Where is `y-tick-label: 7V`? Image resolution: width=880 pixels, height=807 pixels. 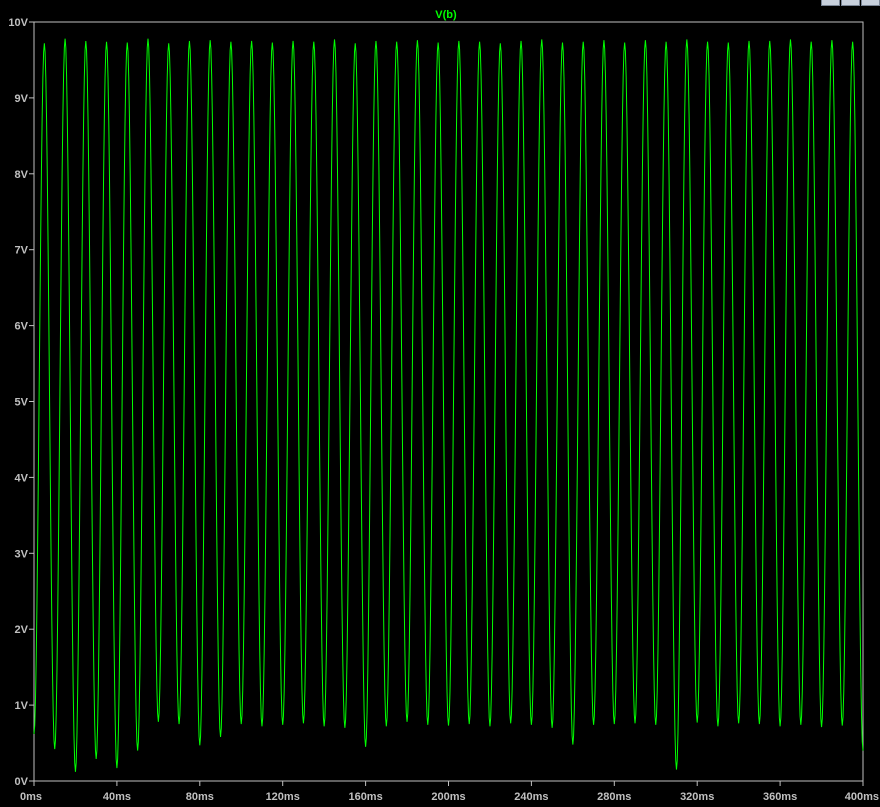 y-tick-label: 7V is located at coordinates (22, 251).